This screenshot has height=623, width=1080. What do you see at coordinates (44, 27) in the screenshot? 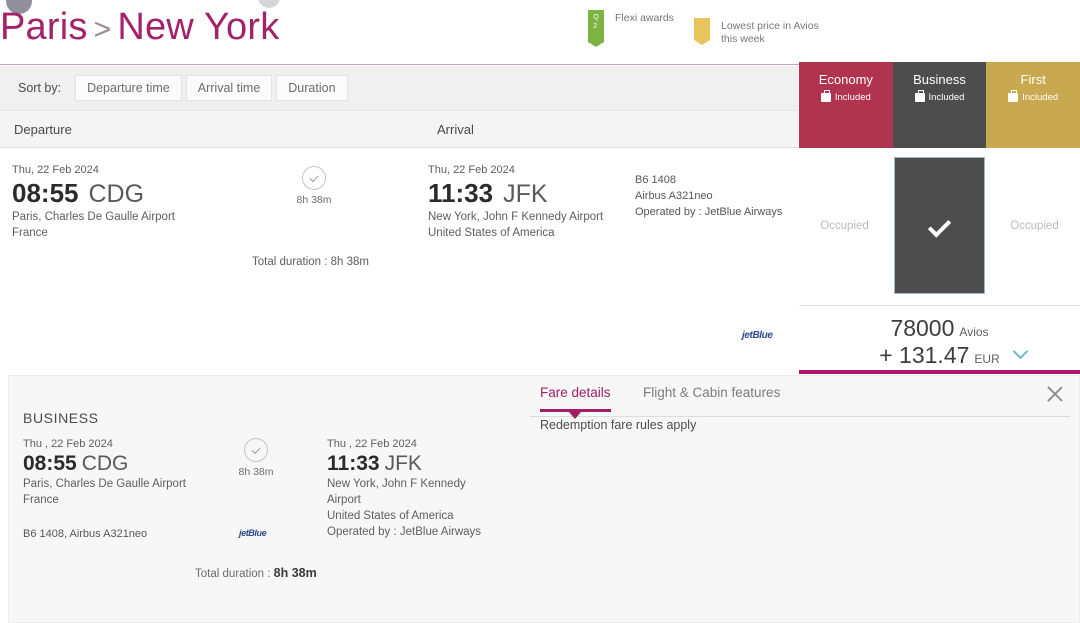
I see `route-origin: Paris` at bounding box center [44, 27].